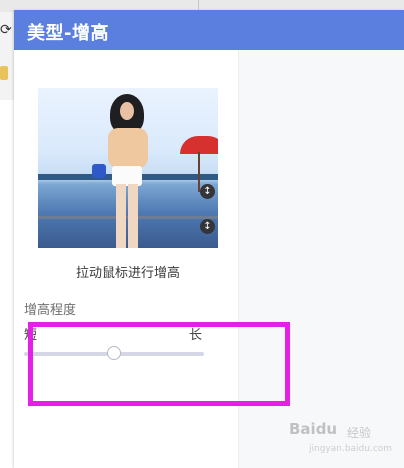 The height and width of the screenshot is (468, 404). Describe the element at coordinates (128, 148) in the screenshot. I see `photo-person-top` at that location.